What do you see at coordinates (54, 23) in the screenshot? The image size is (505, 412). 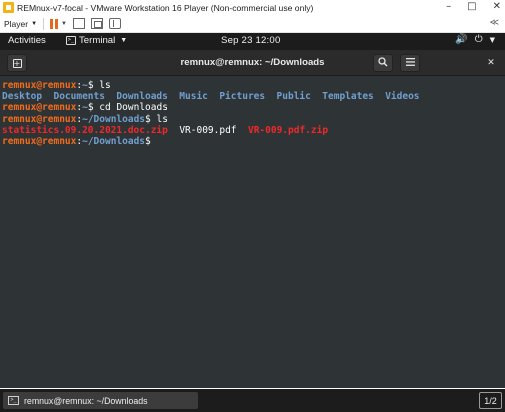 I see `pause-icon` at bounding box center [54, 23].